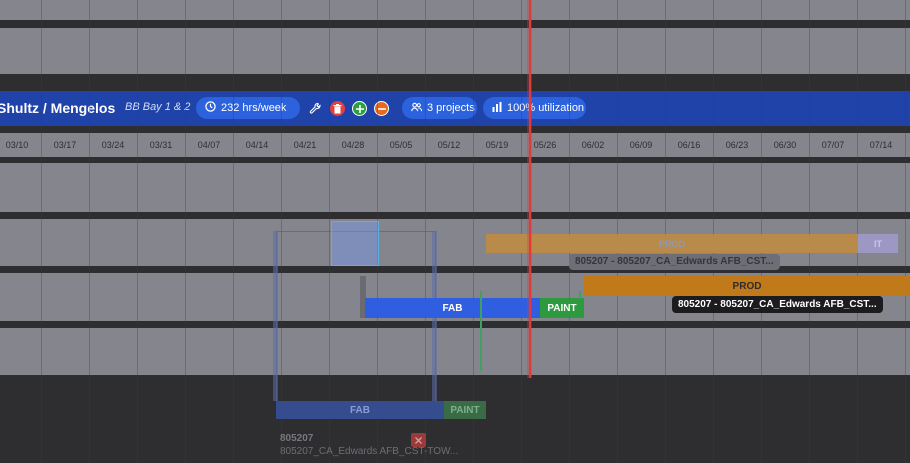 The width and height of the screenshot is (910, 463). Describe the element at coordinates (257, 145) in the screenshot. I see `date-label: 04/14` at that location.